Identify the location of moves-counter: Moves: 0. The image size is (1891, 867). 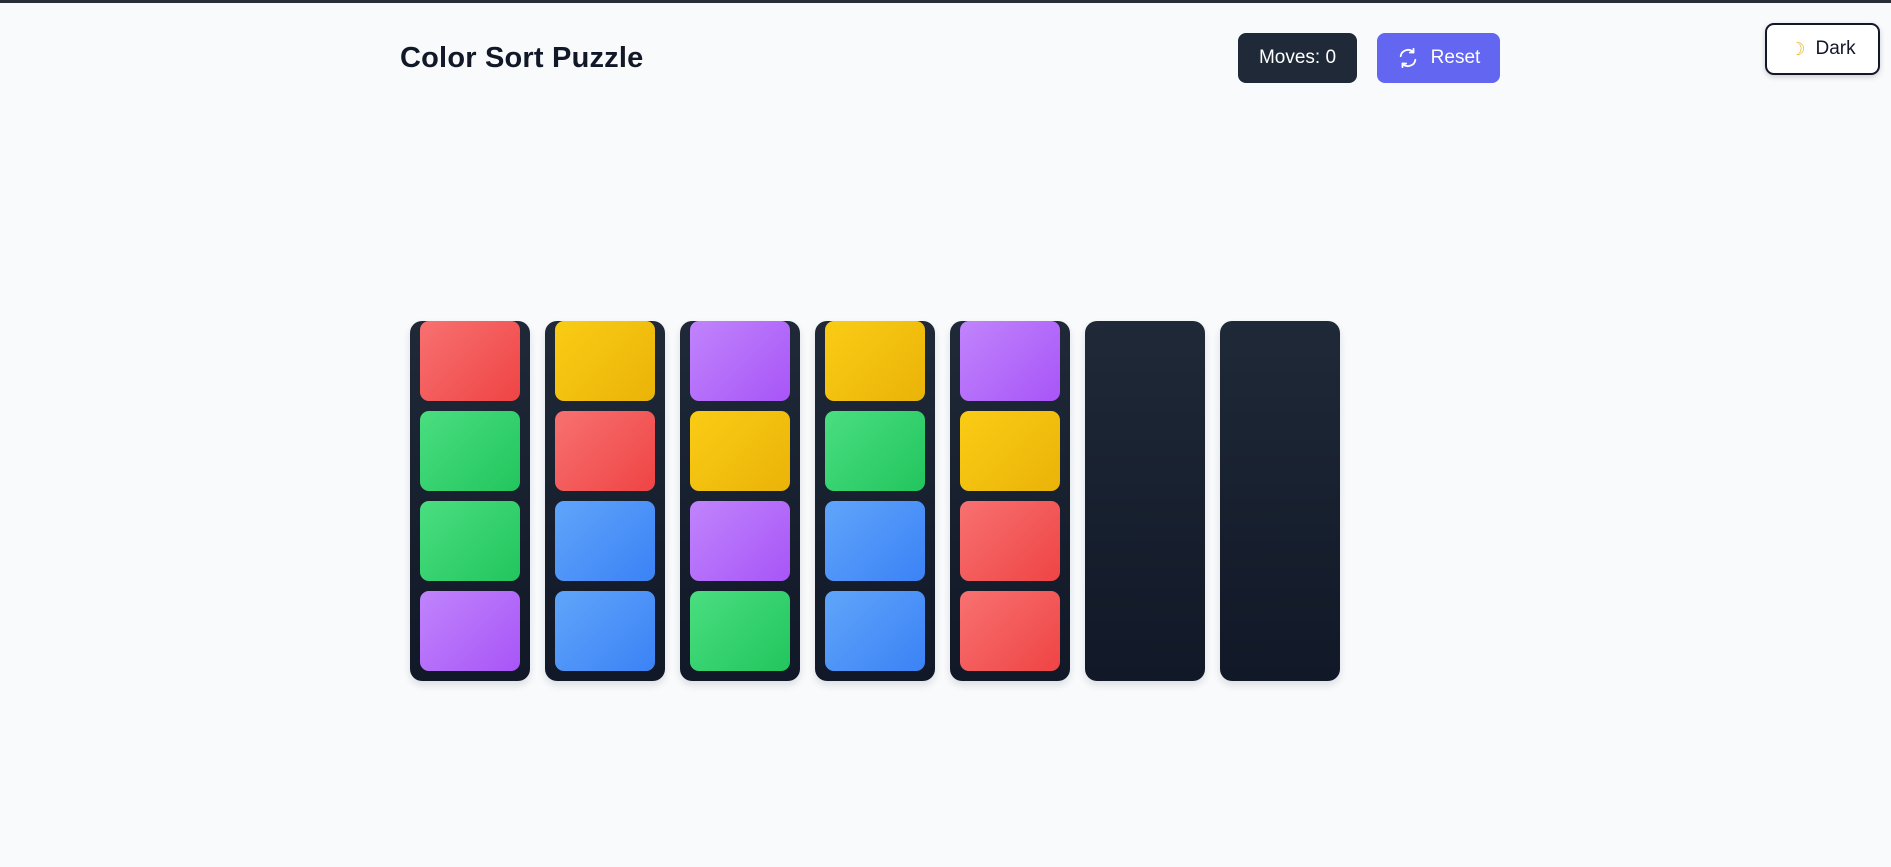
(1297, 58).